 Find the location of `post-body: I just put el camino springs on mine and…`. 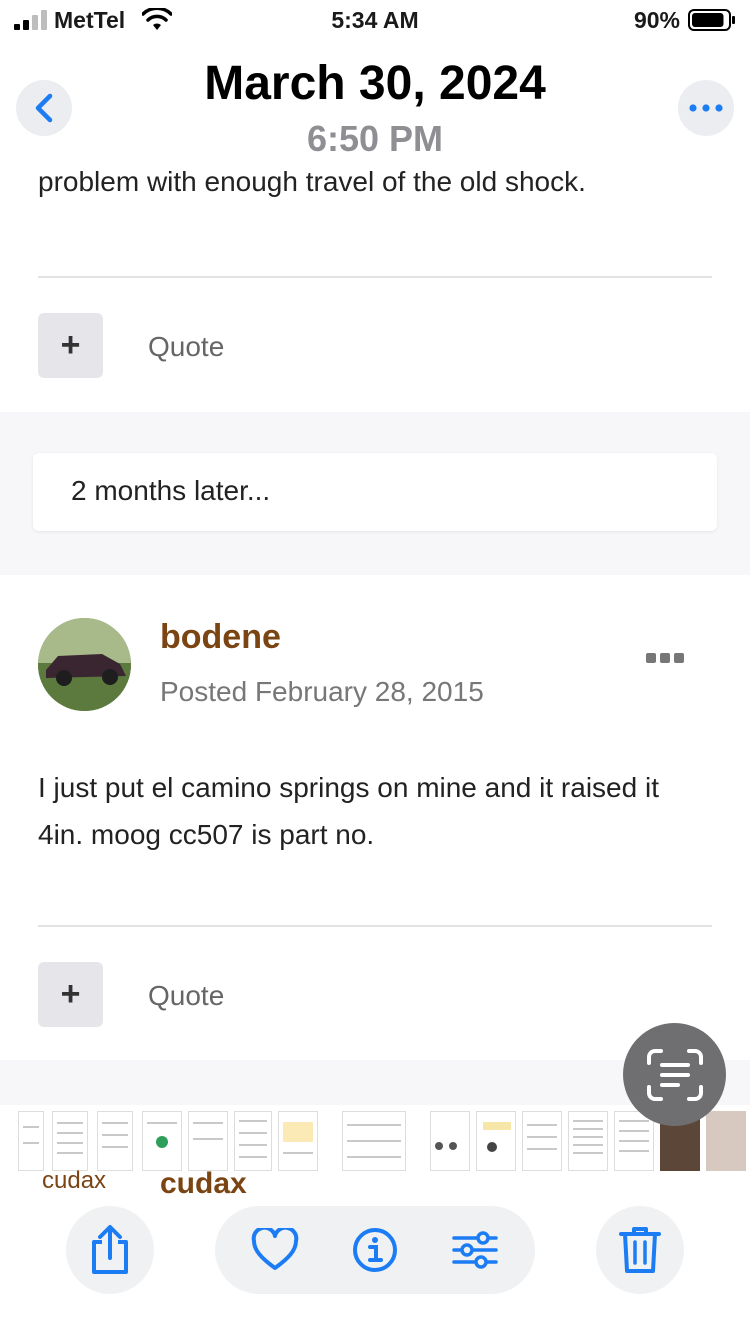

post-body: I just put el camino springs on mine and… is located at coordinates (348, 811).